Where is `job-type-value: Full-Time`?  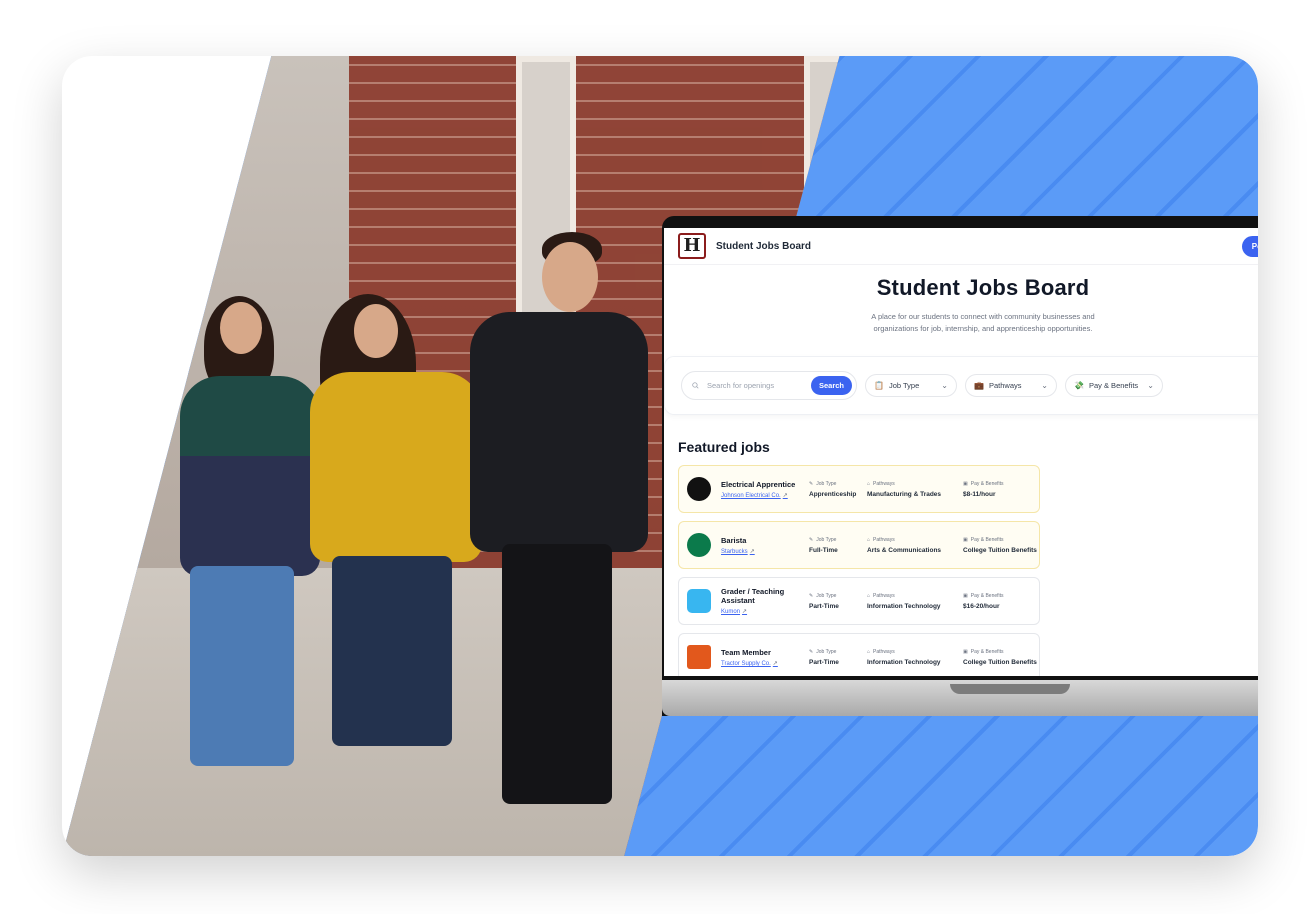 job-type-value: Full-Time is located at coordinates (823, 550).